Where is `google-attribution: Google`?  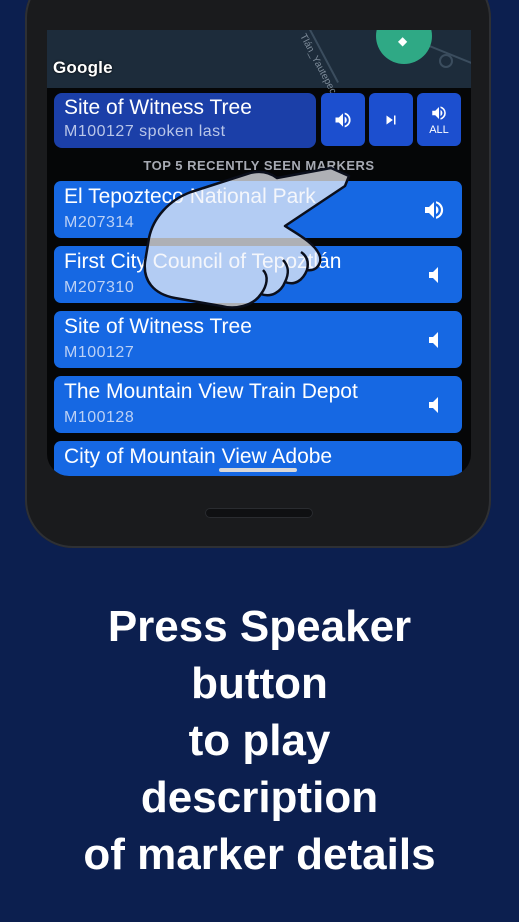 google-attribution: Google is located at coordinates (83, 67).